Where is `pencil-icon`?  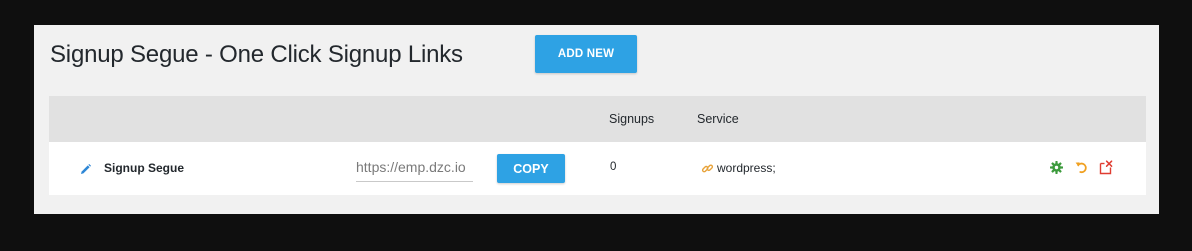
pencil-icon is located at coordinates (85, 169).